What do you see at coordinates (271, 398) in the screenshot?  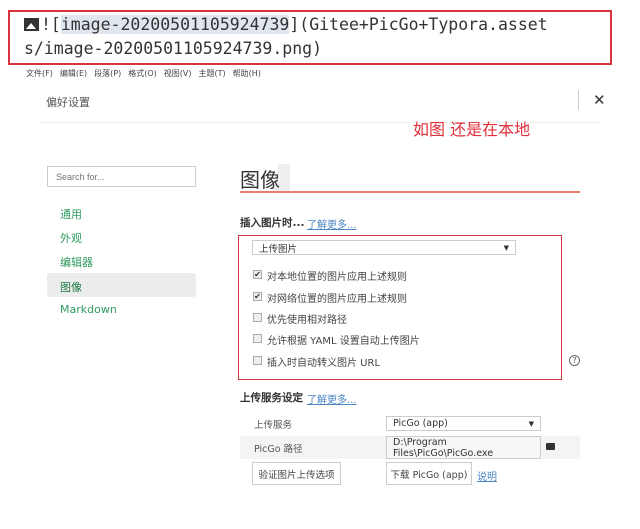 I see `upload-settings-label: 上传服务设定` at bounding box center [271, 398].